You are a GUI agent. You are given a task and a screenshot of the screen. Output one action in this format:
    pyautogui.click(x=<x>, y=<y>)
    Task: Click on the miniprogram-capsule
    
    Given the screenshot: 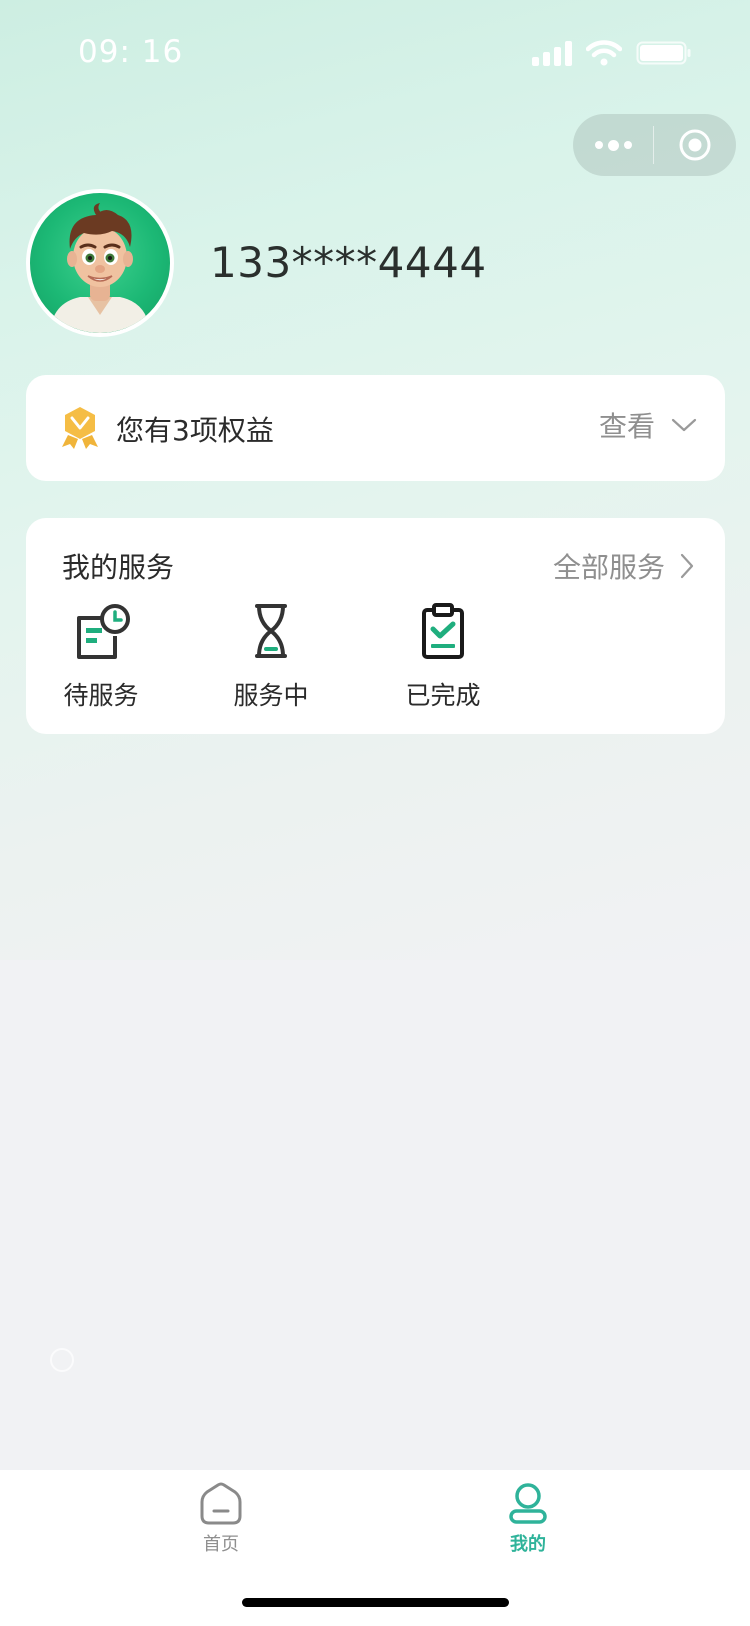 What is the action you would take?
    pyautogui.click(x=654, y=145)
    